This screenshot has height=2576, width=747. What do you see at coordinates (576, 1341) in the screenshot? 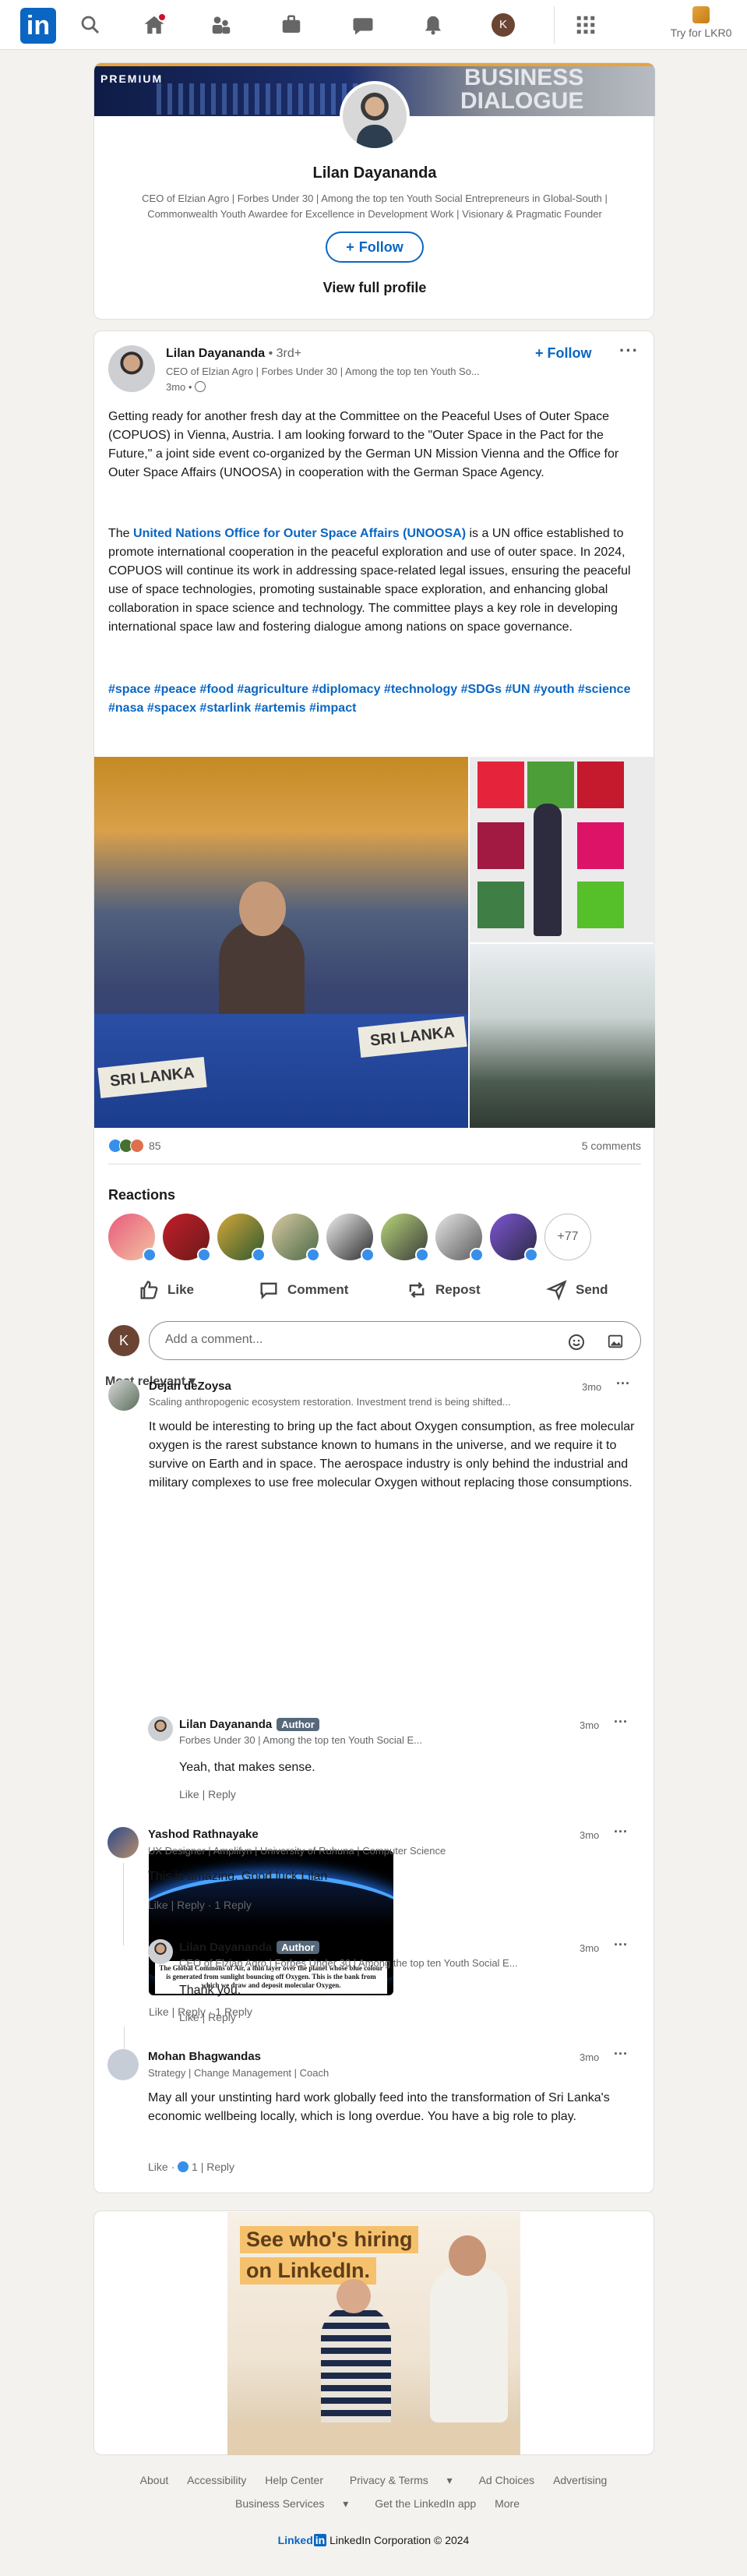
I see `emoji-icon` at bounding box center [576, 1341].